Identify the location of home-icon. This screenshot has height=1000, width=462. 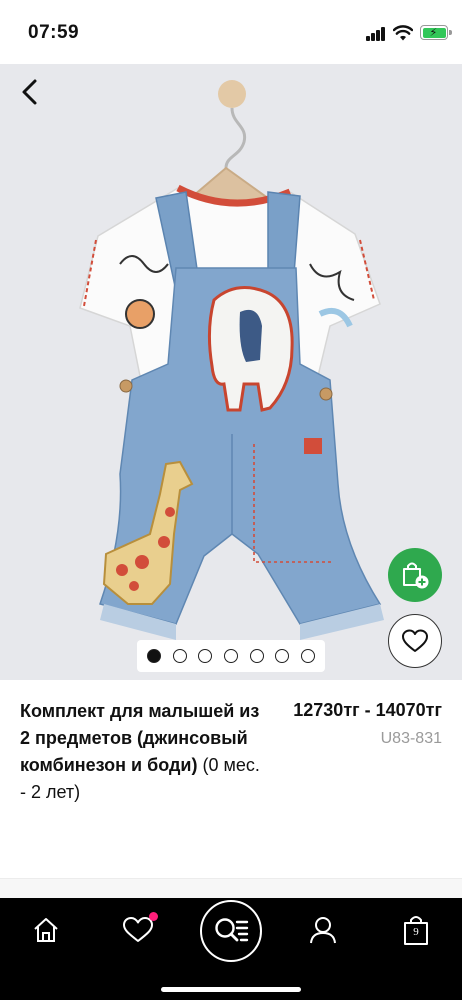
(46, 930).